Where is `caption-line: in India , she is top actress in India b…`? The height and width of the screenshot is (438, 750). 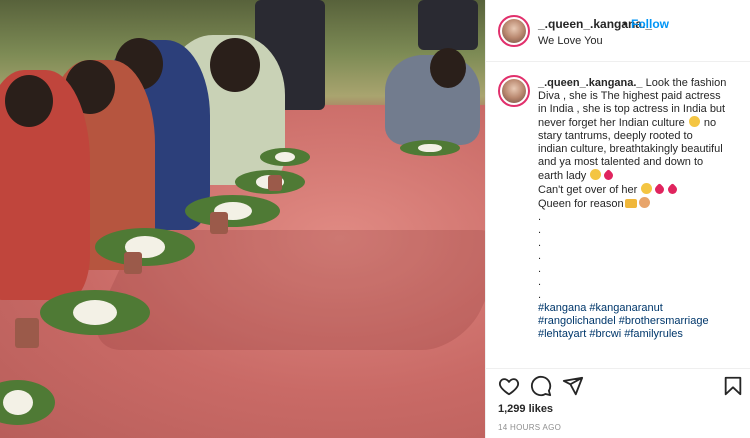 caption-line: in India , she is top actress in India b… is located at coordinates (632, 109).